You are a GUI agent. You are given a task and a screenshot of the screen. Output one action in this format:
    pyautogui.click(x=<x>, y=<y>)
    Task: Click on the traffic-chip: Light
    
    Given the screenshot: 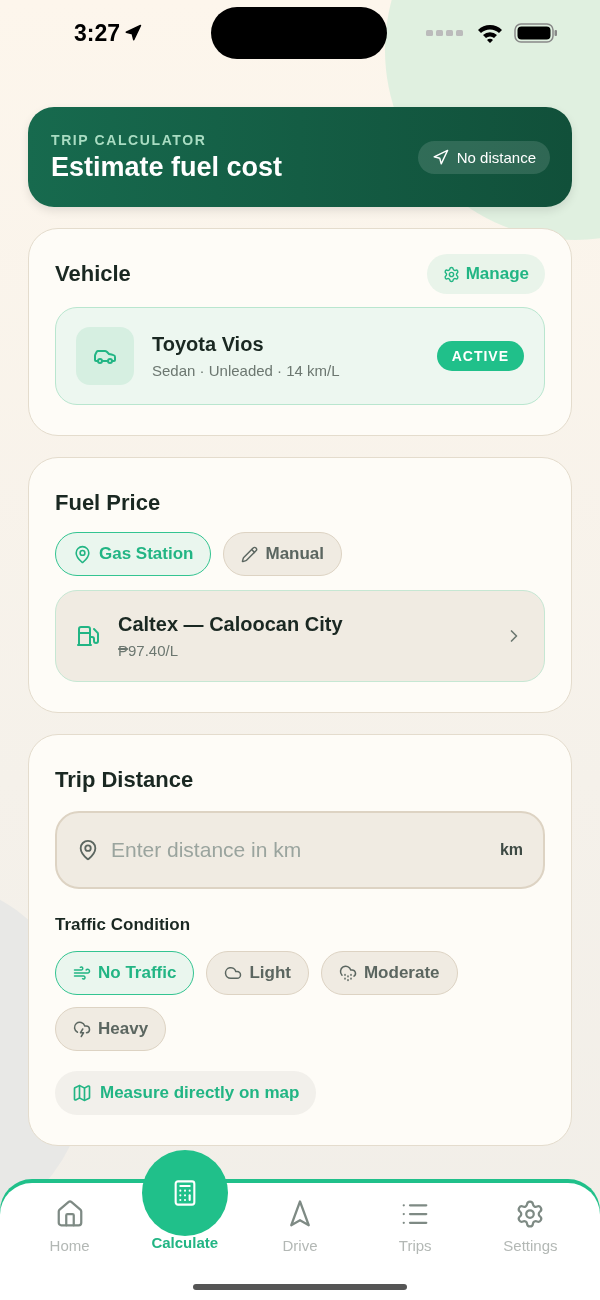 What is the action you would take?
    pyautogui.click(x=257, y=973)
    